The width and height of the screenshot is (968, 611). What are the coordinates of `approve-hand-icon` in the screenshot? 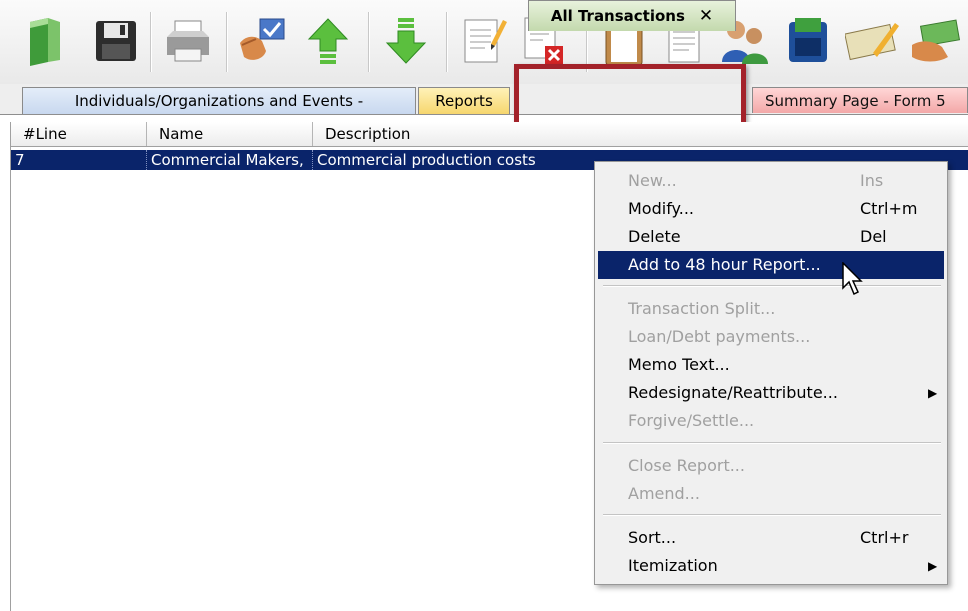 It's located at (262, 41).